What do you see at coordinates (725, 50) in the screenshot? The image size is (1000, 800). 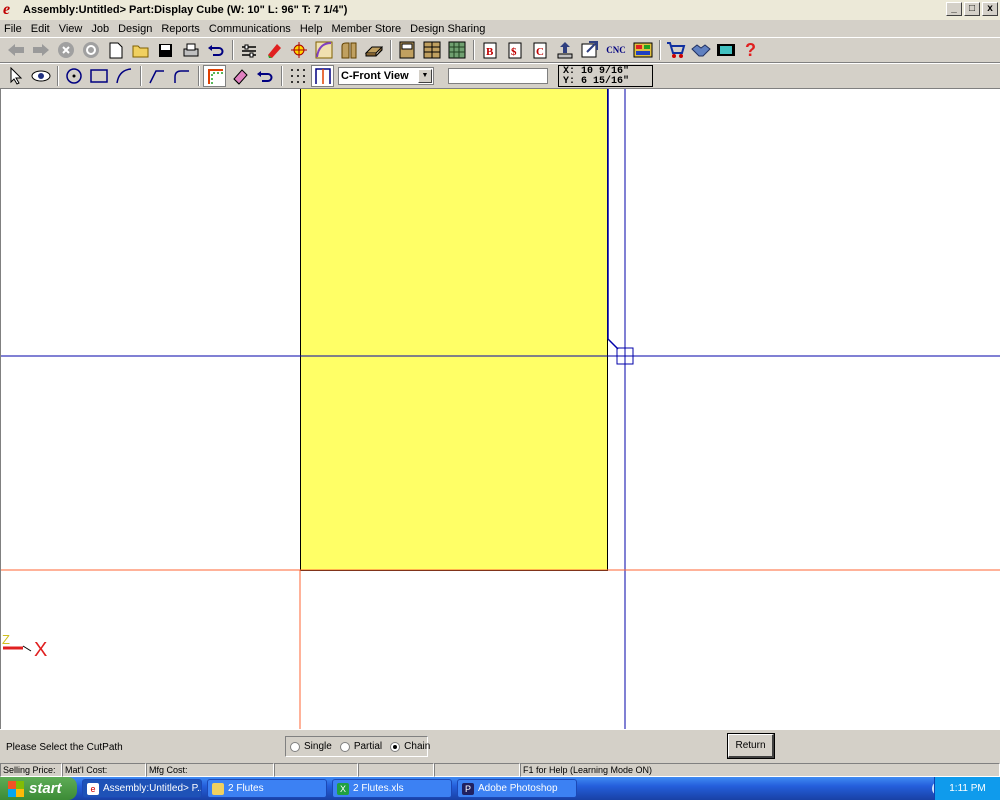 I see `film-icon` at bounding box center [725, 50].